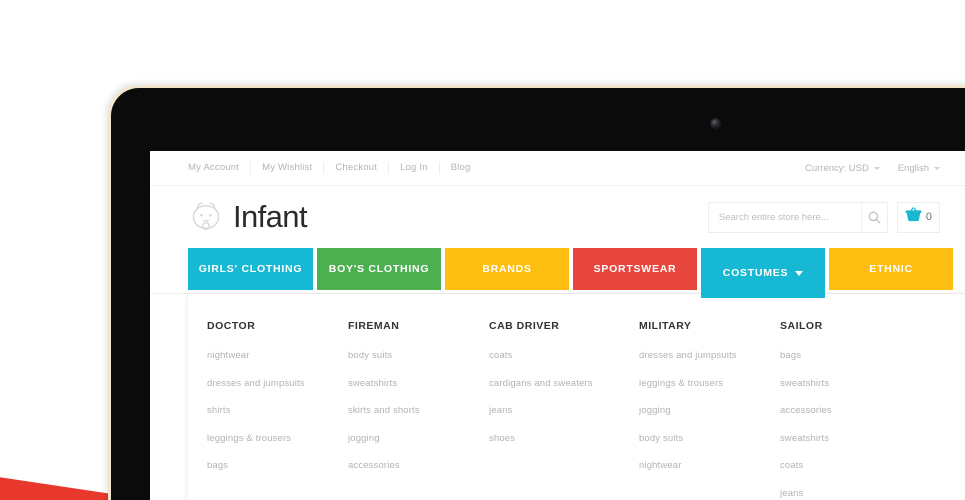 This screenshot has height=500, width=965. I want to click on nav-item-costumes: COSTUMES, so click(763, 273).